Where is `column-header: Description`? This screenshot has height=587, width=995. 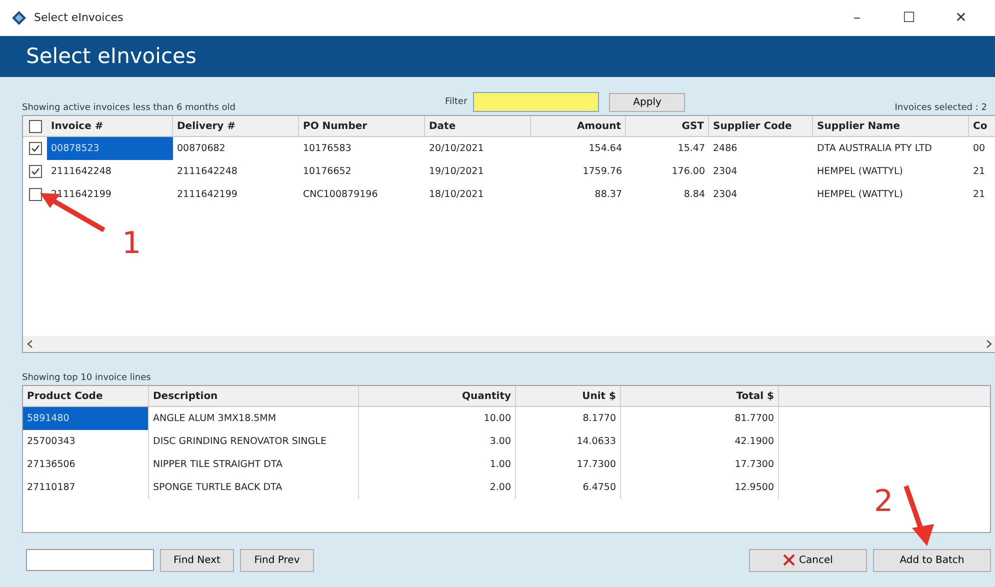
column-header: Description is located at coordinates (254, 396).